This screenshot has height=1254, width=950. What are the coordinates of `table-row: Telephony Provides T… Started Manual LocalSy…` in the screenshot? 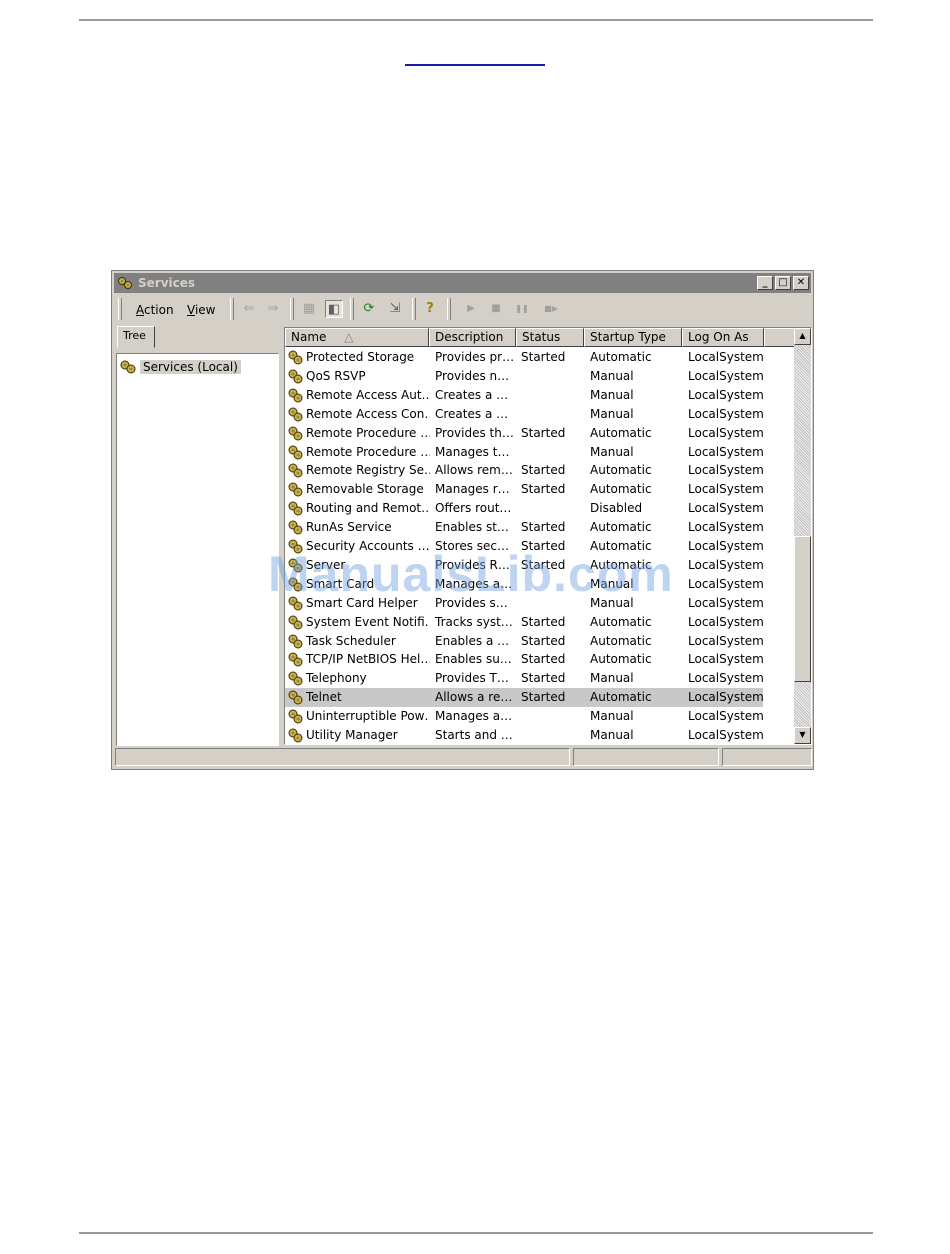 It's located at (524, 678).